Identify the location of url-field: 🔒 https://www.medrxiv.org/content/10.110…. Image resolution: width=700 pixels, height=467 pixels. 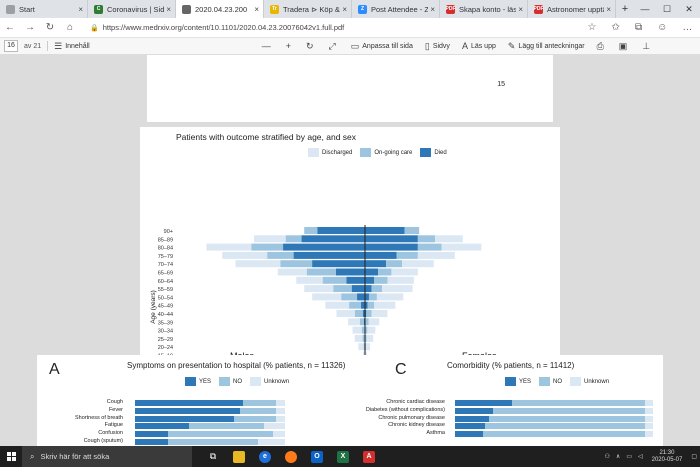
(330, 27).